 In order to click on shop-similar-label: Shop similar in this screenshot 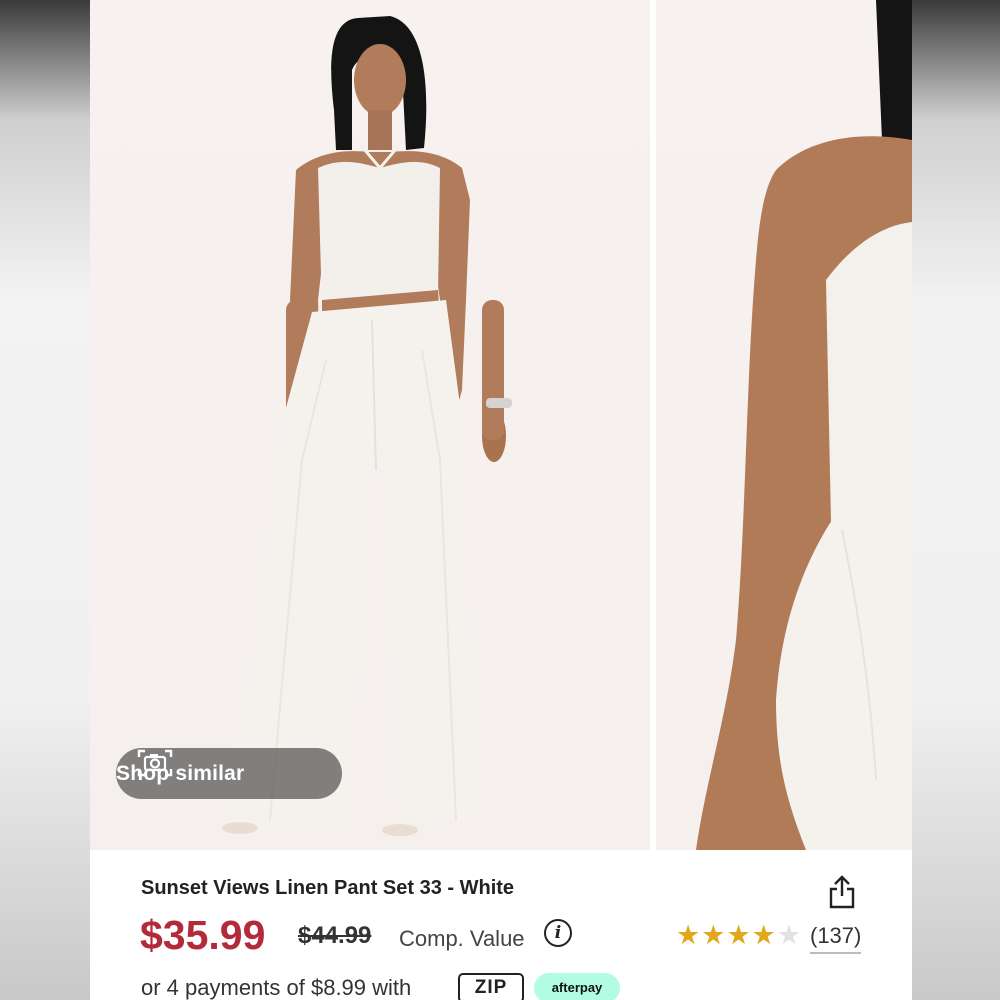, I will do `click(180, 773)`.